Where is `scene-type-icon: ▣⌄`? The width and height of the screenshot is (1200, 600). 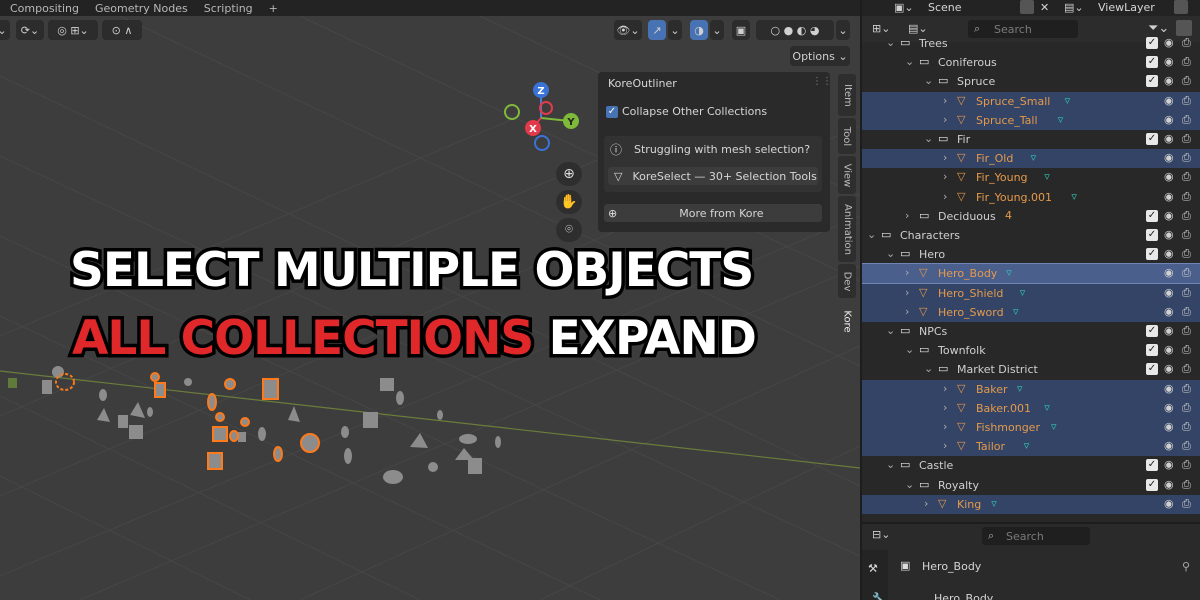
scene-type-icon: ▣⌄ is located at coordinates (904, 7).